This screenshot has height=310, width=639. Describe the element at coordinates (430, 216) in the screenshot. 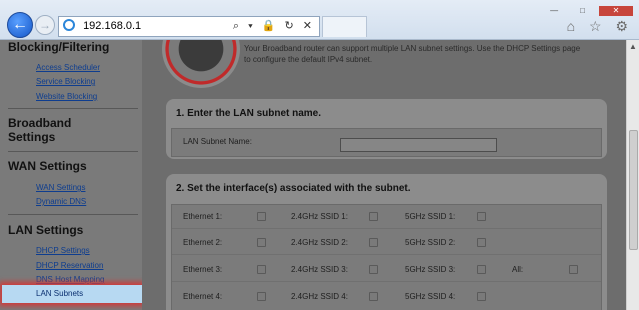

I see `ssid5-label: 5GHz SSID 1:` at that location.